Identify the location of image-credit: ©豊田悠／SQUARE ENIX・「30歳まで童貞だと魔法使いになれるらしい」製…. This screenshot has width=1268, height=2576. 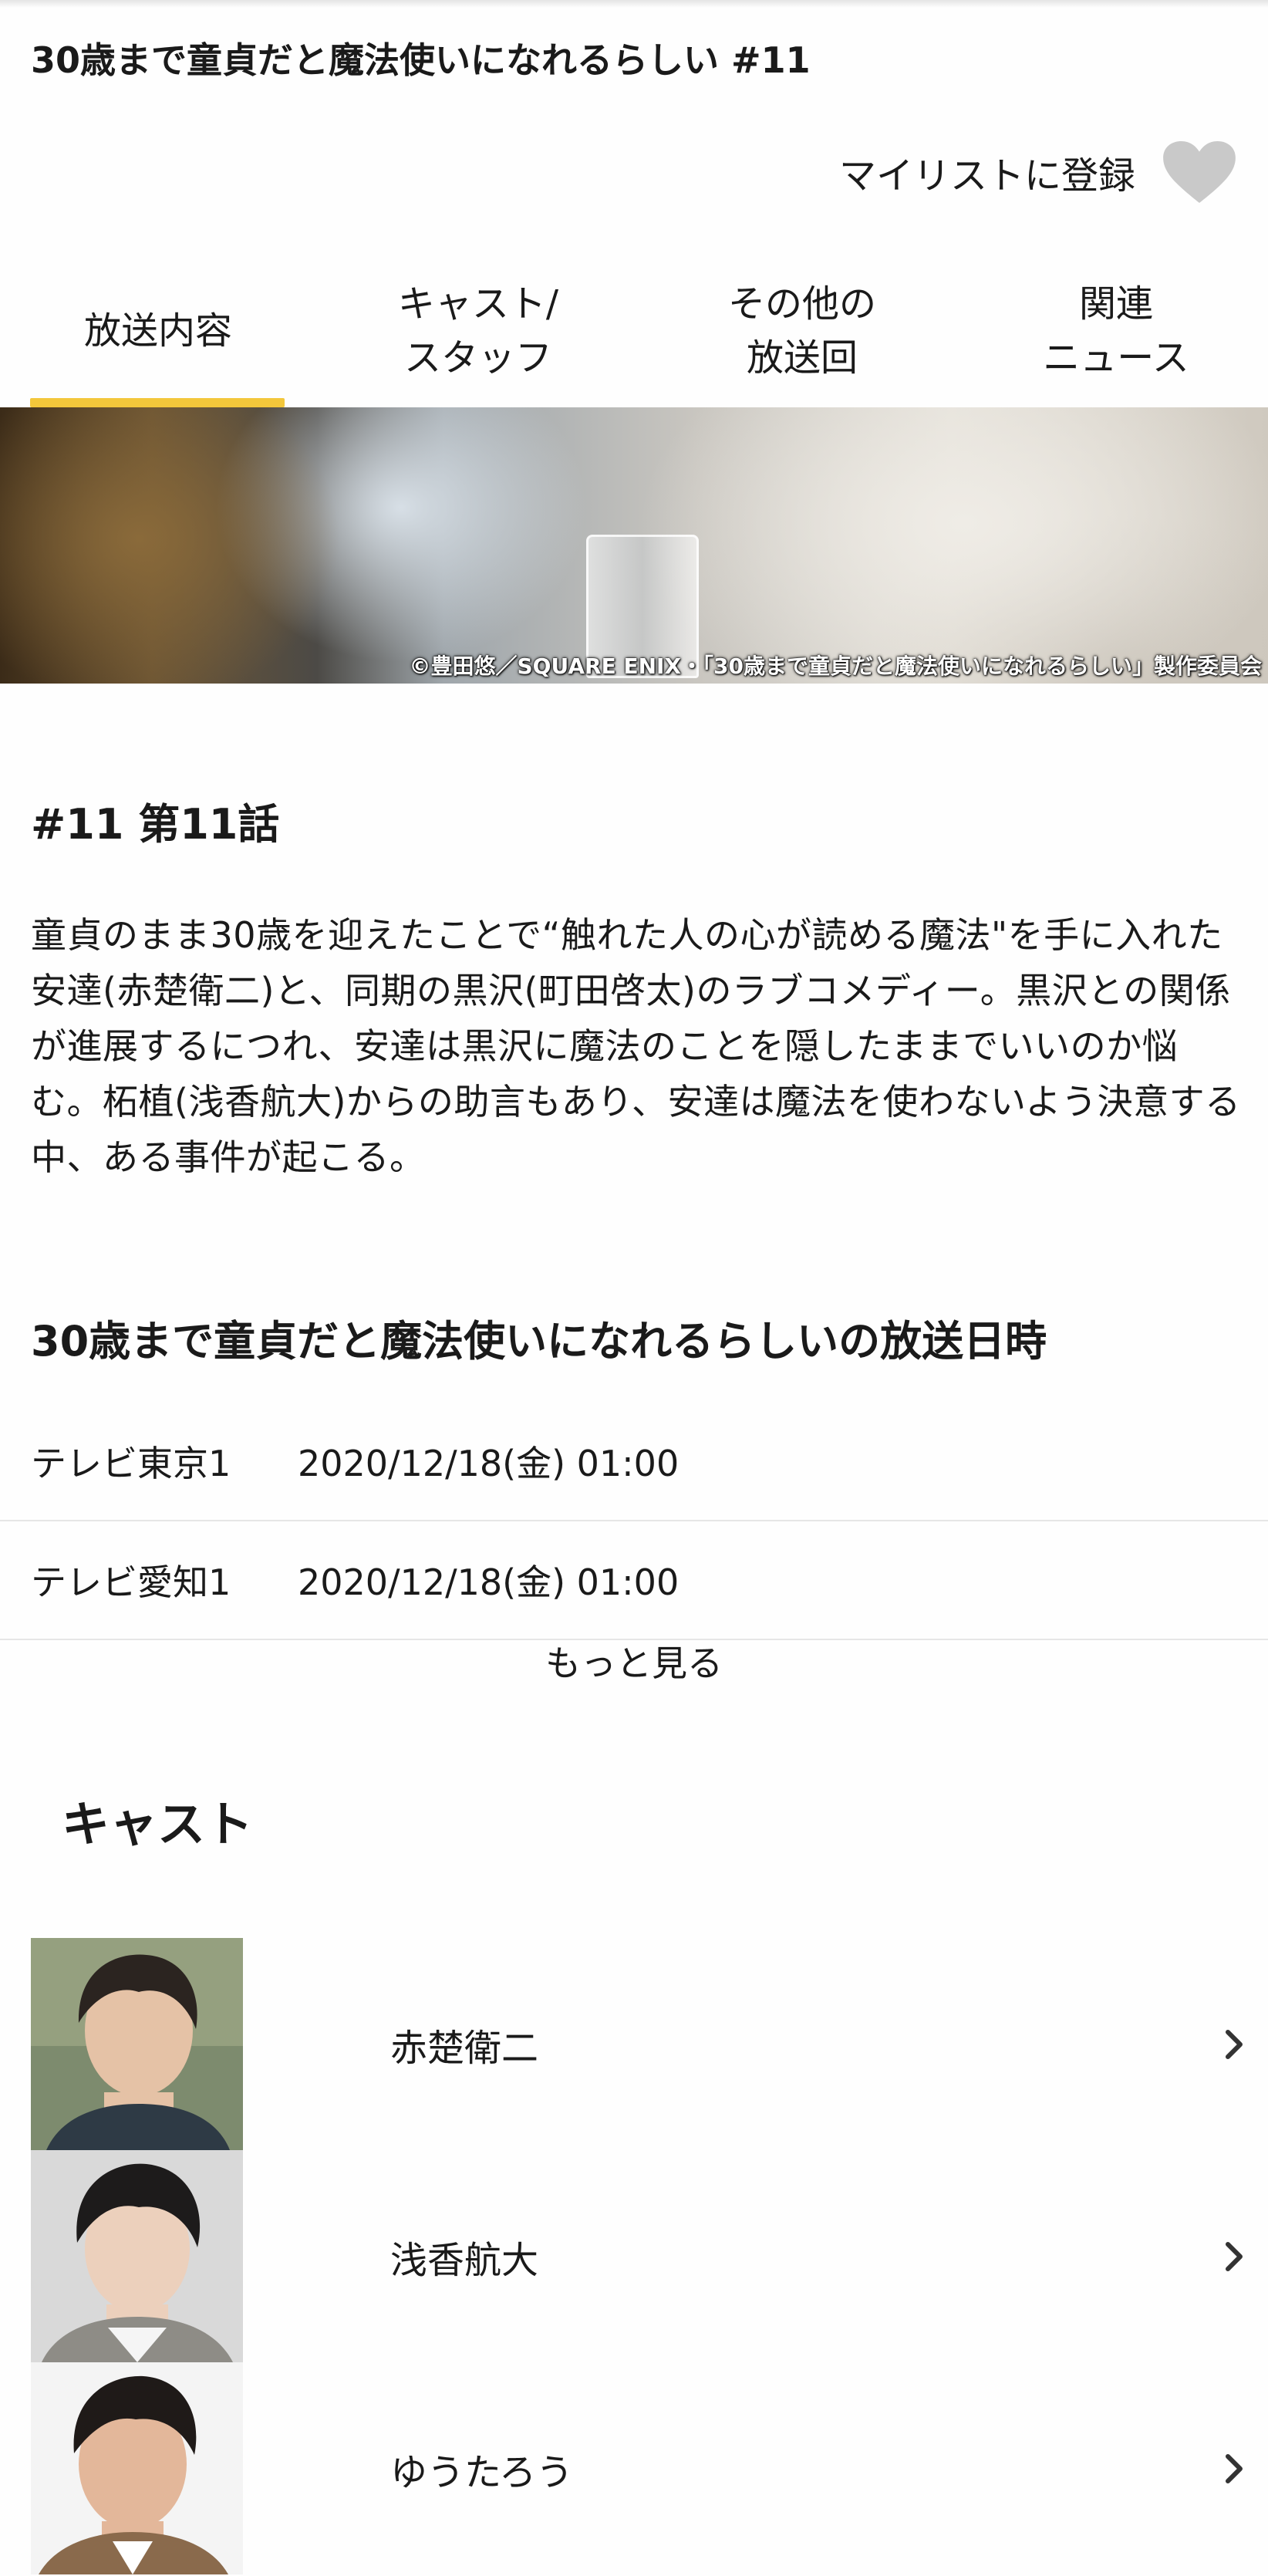
(835, 666).